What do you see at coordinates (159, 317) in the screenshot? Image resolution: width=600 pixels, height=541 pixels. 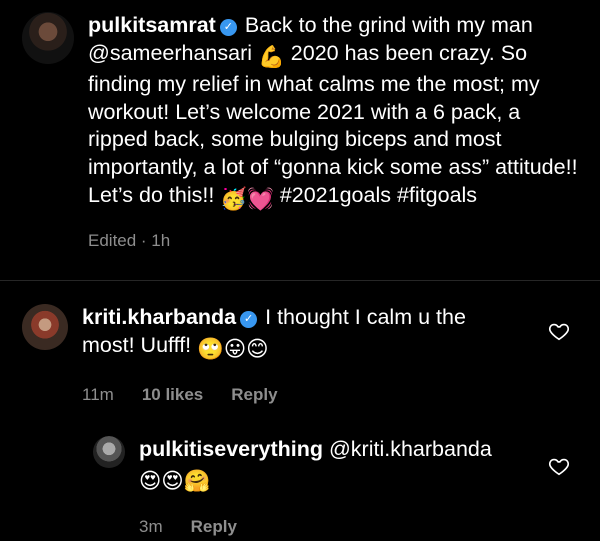 I see `comment-username: kriti.kharbanda` at bounding box center [159, 317].